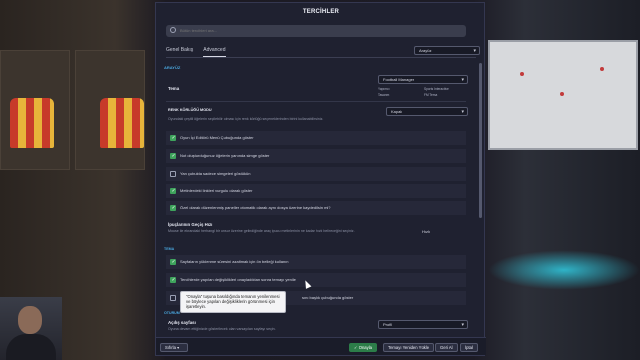  I want to click on reset-button: Sıfırla ▾, so click(174, 347).